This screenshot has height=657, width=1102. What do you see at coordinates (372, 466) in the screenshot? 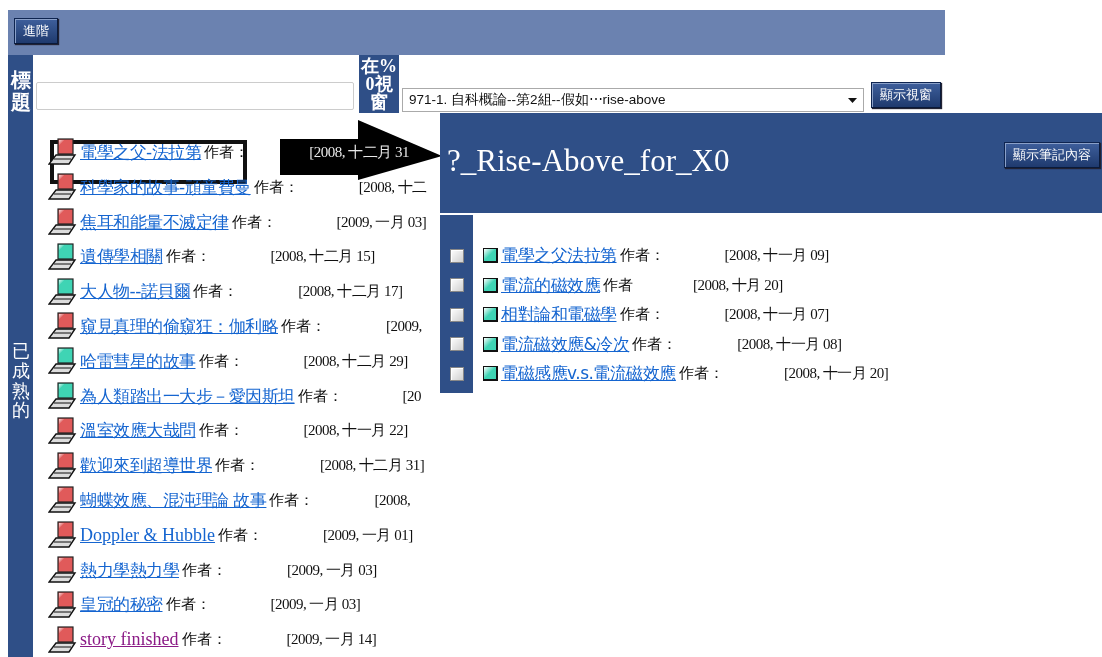
I see `note-date: [2008, 十二月 31]` at bounding box center [372, 466].